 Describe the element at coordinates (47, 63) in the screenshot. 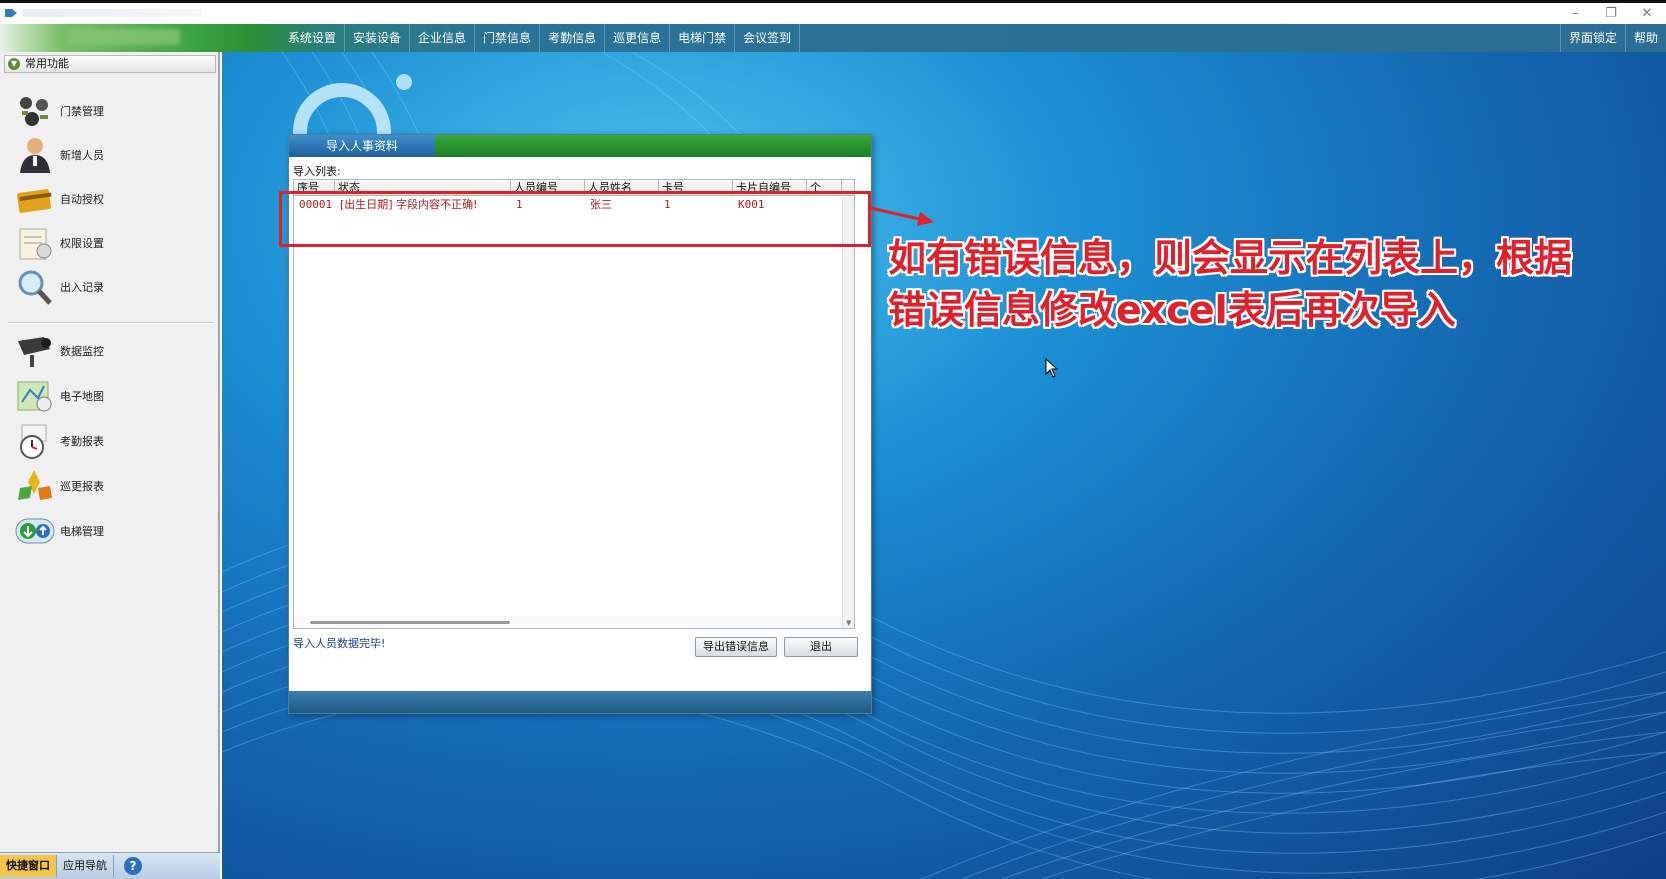

I see `sidebar-header-label: 常用功能` at that location.